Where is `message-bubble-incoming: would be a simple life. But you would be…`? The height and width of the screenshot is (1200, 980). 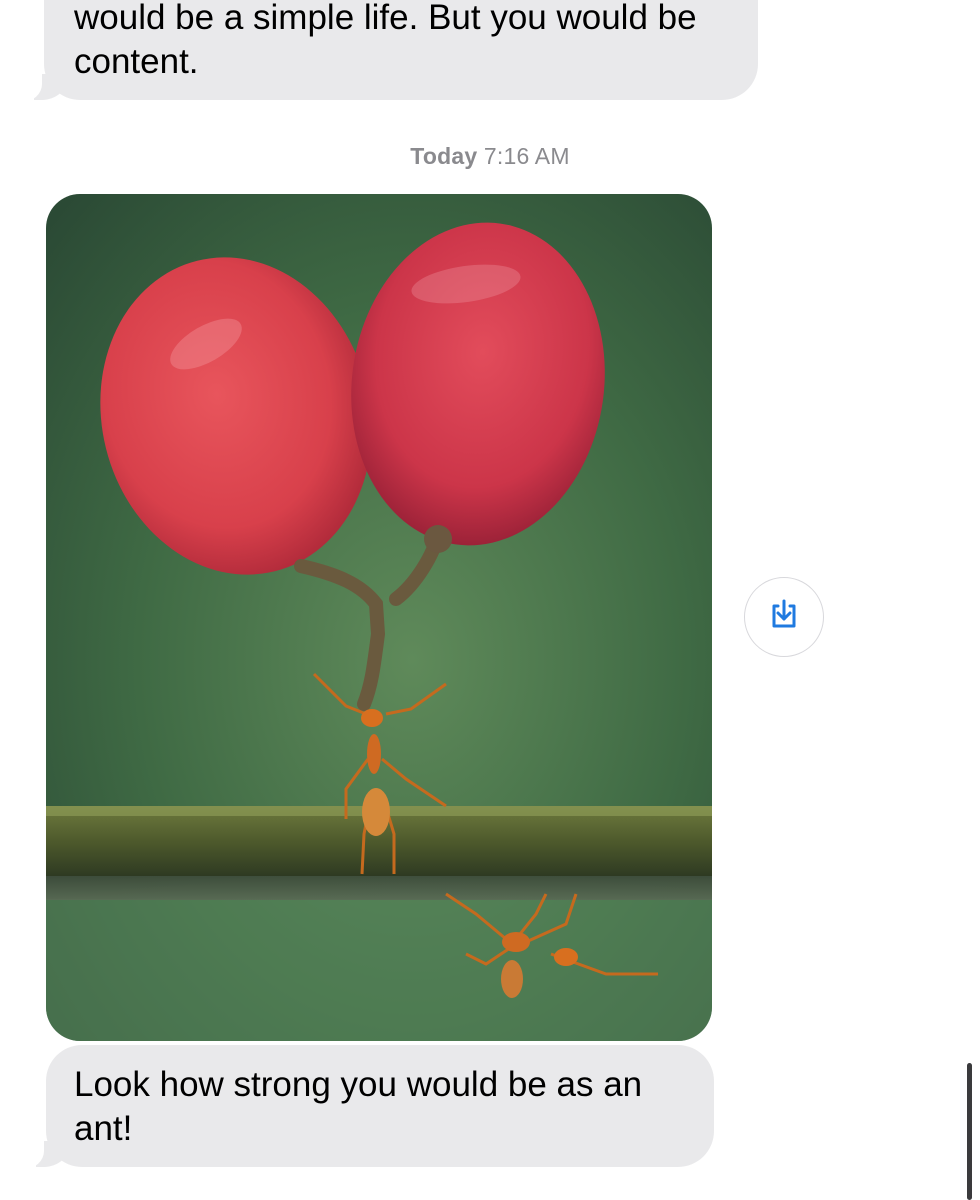 message-bubble-incoming: would be a simple life. But you would be… is located at coordinates (385, 51).